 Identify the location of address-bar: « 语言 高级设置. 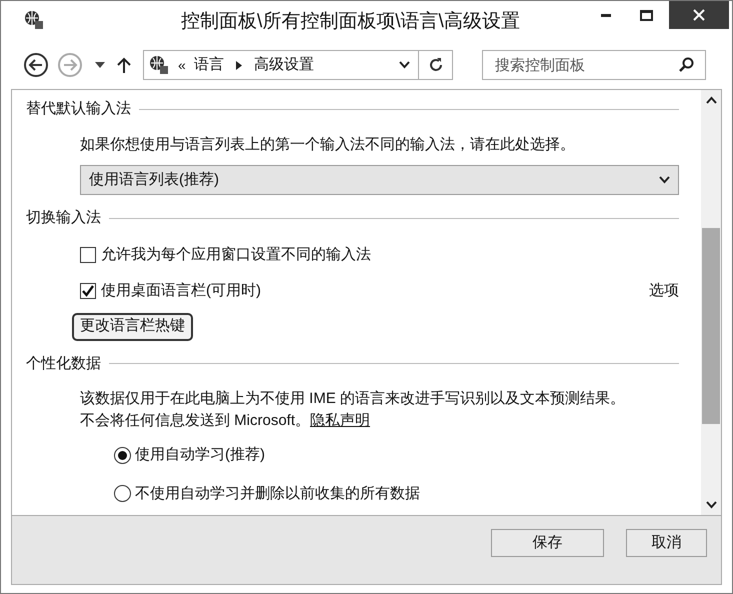
(281, 65).